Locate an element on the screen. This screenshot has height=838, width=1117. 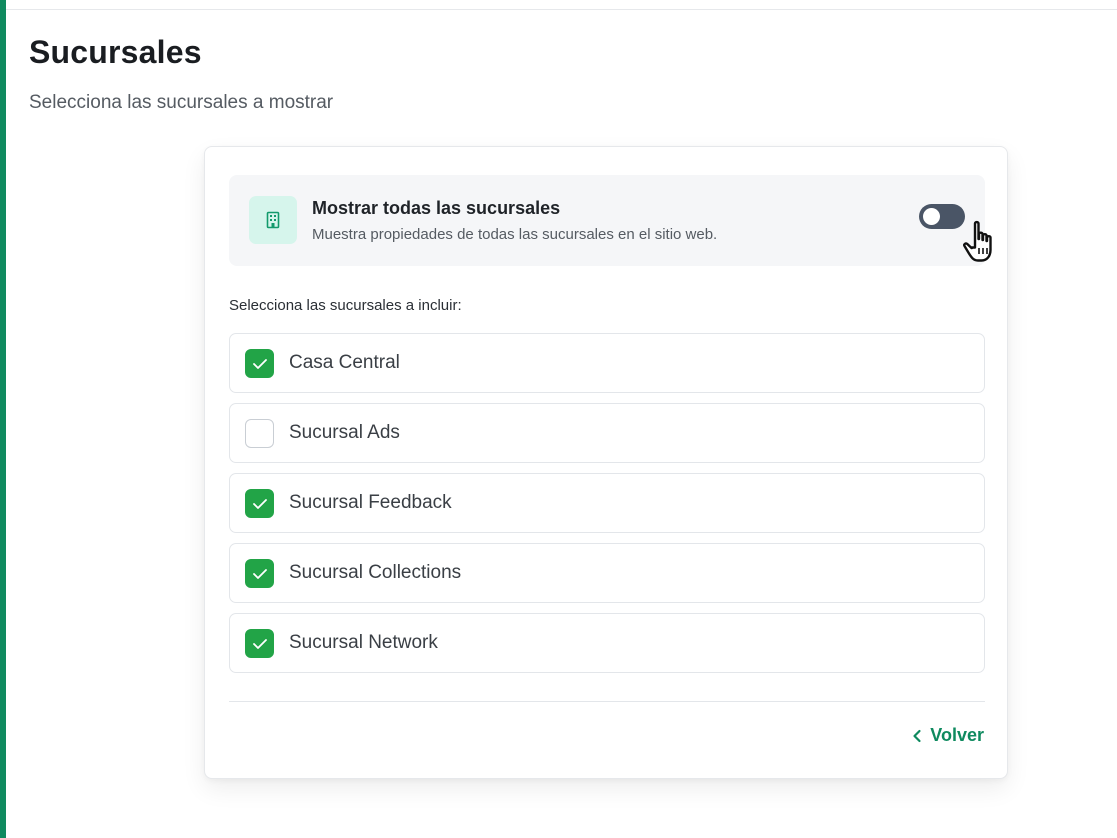
branch-item-sucursal-feedback: Sucursal Feedback is located at coordinates (607, 503).